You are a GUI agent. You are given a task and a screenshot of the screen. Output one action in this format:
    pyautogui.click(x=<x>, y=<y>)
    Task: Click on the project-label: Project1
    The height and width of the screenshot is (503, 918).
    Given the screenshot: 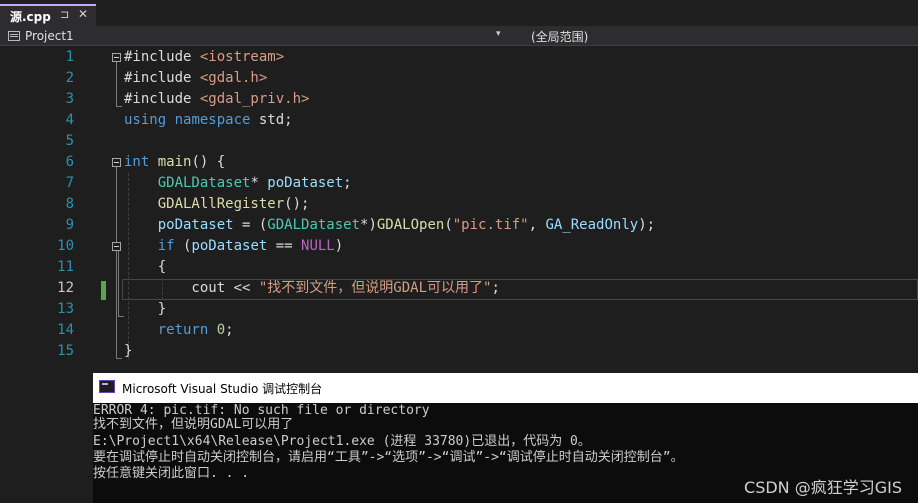 What is the action you would take?
    pyautogui.click(x=49, y=35)
    